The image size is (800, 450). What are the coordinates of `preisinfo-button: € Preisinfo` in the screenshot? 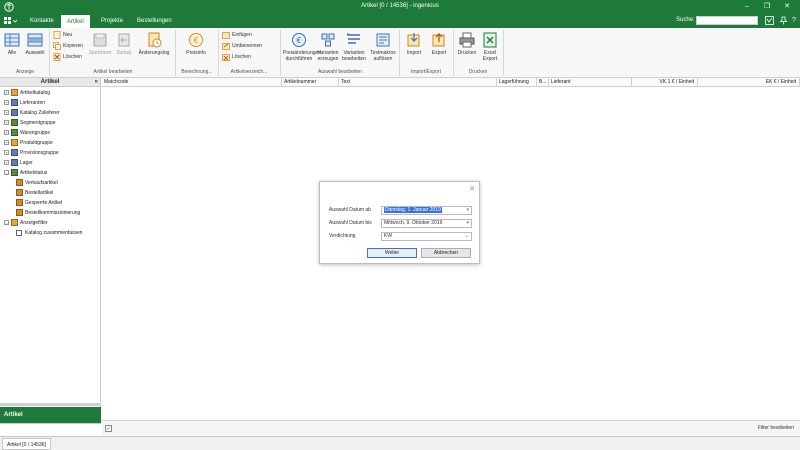 It's located at (196, 44).